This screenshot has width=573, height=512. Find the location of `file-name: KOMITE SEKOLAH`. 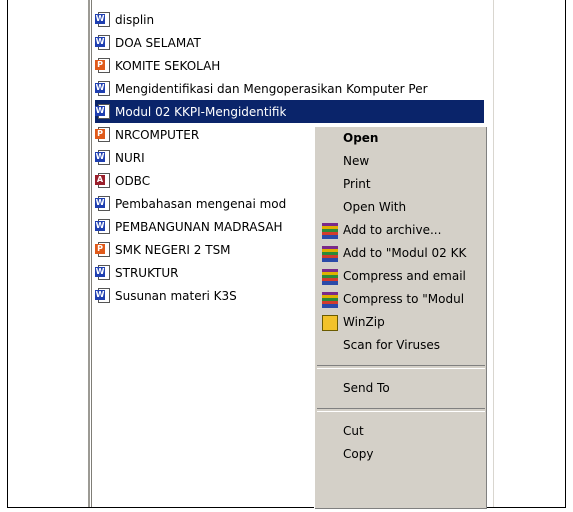

file-name: KOMITE SEKOLAH is located at coordinates (168, 65).